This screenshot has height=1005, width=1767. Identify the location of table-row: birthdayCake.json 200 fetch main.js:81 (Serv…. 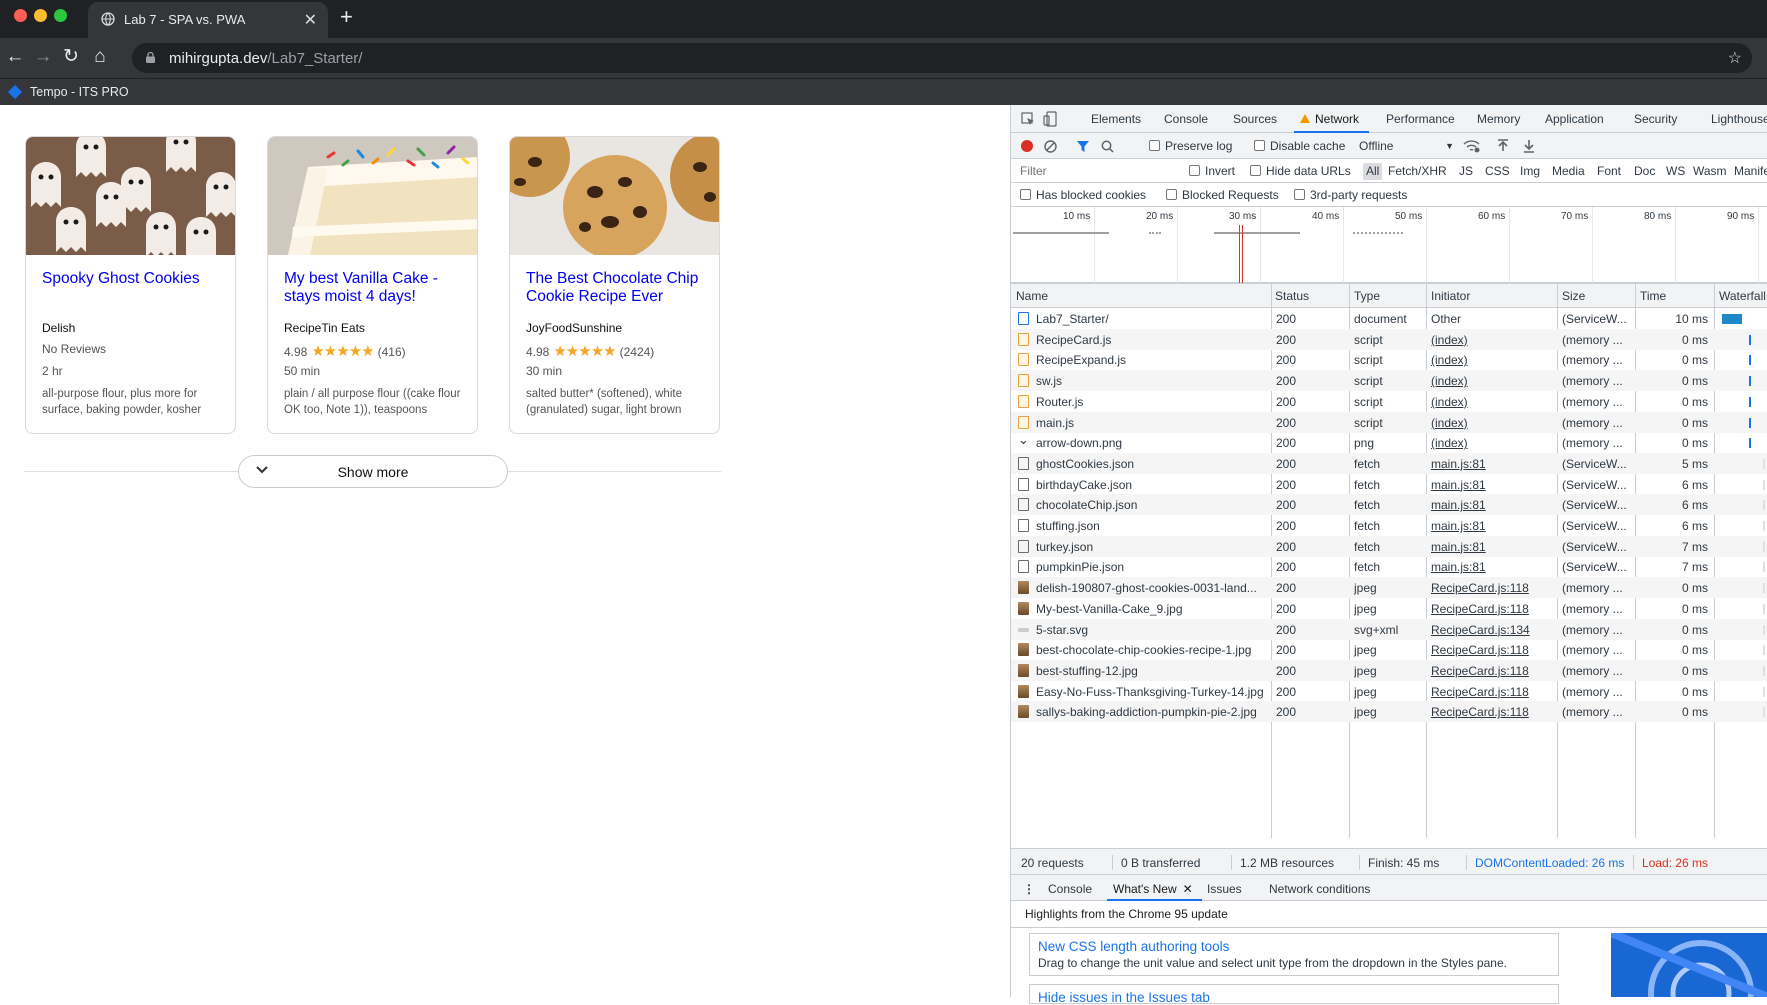
(1389, 484).